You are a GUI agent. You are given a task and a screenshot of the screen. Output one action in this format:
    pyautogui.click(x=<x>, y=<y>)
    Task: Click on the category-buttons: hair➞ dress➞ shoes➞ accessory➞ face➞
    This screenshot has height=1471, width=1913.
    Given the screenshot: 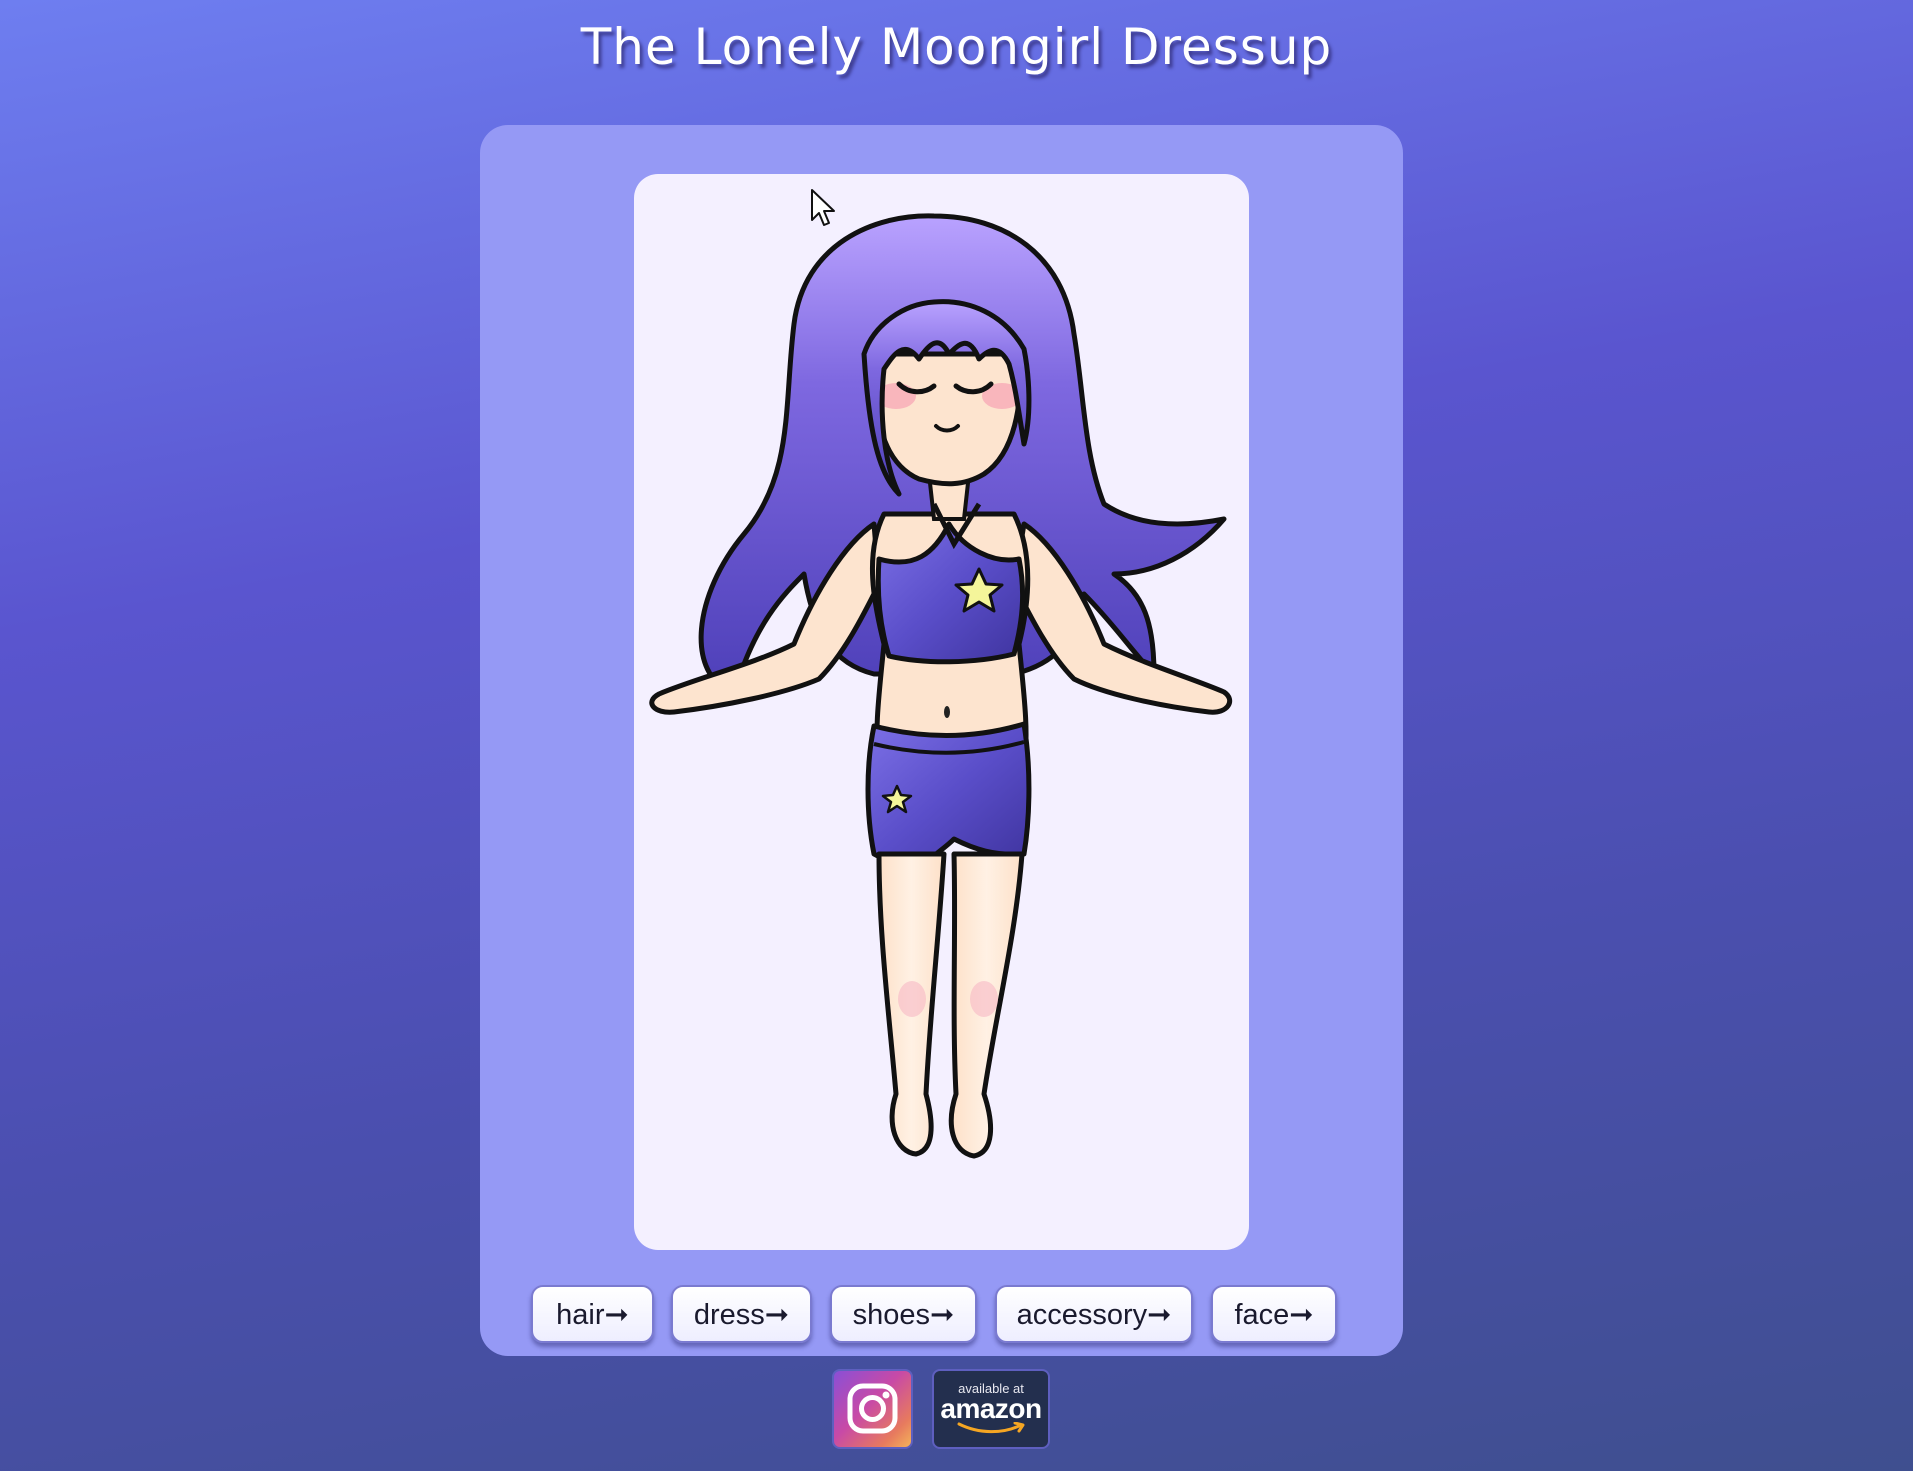 What is the action you would take?
    pyautogui.click(x=941, y=1317)
    